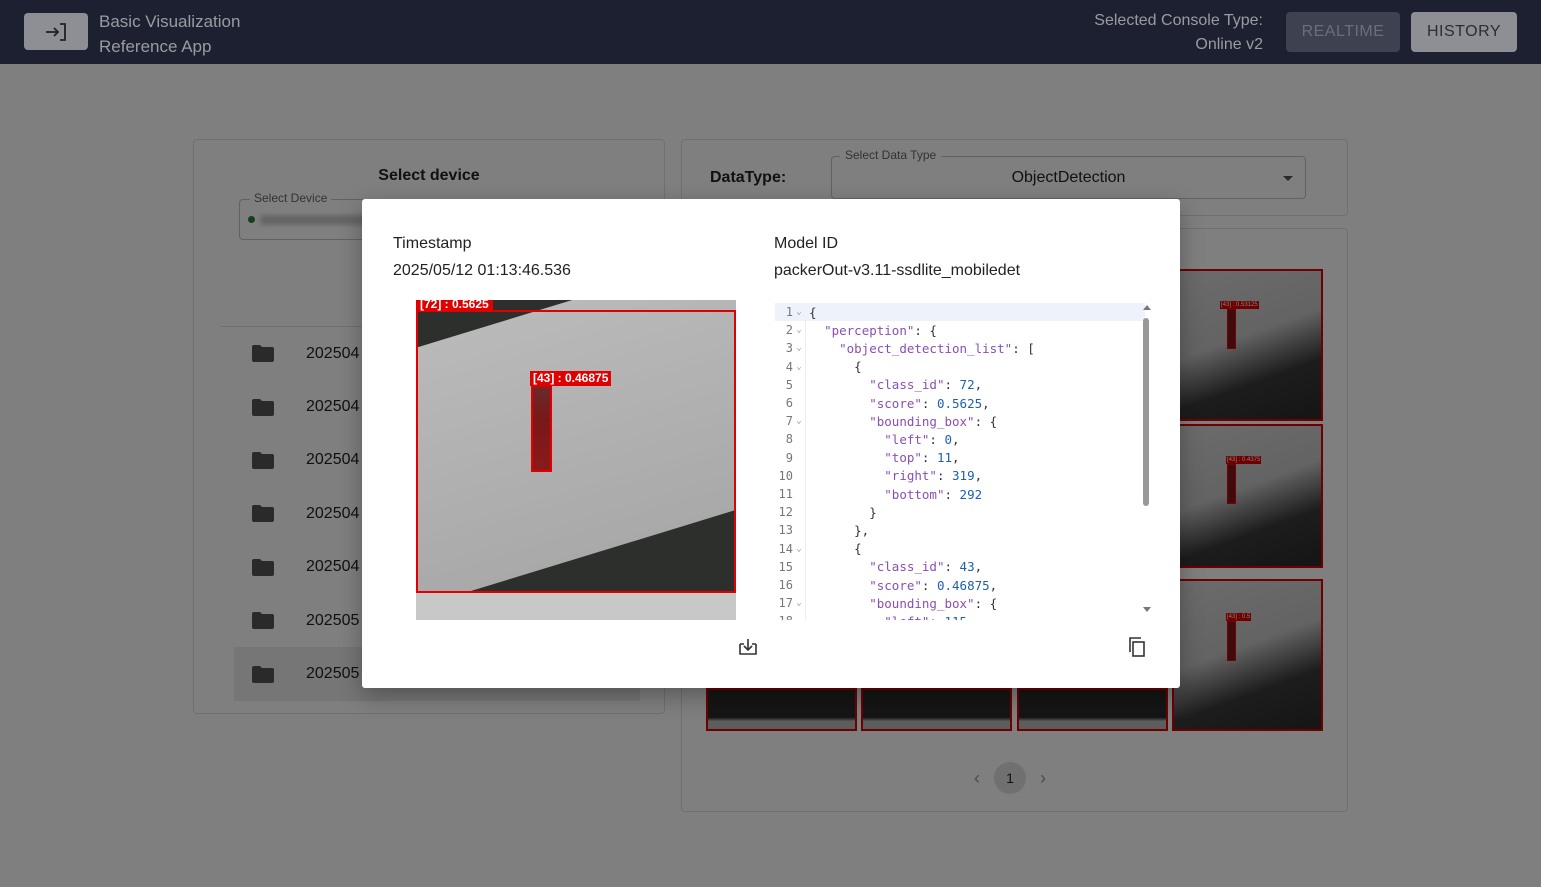 The height and width of the screenshot is (887, 1541). I want to click on code-line: 5 "class_id": 72,, so click(960, 385).